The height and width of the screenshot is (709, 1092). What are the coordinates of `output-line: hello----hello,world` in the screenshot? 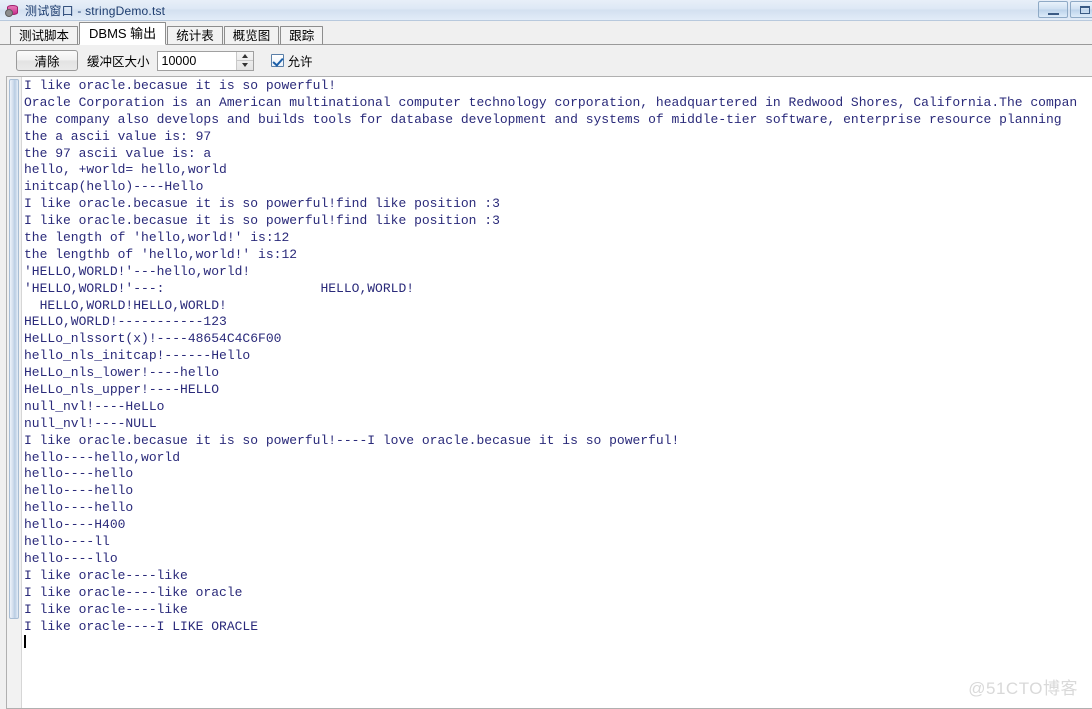 It's located at (102, 457).